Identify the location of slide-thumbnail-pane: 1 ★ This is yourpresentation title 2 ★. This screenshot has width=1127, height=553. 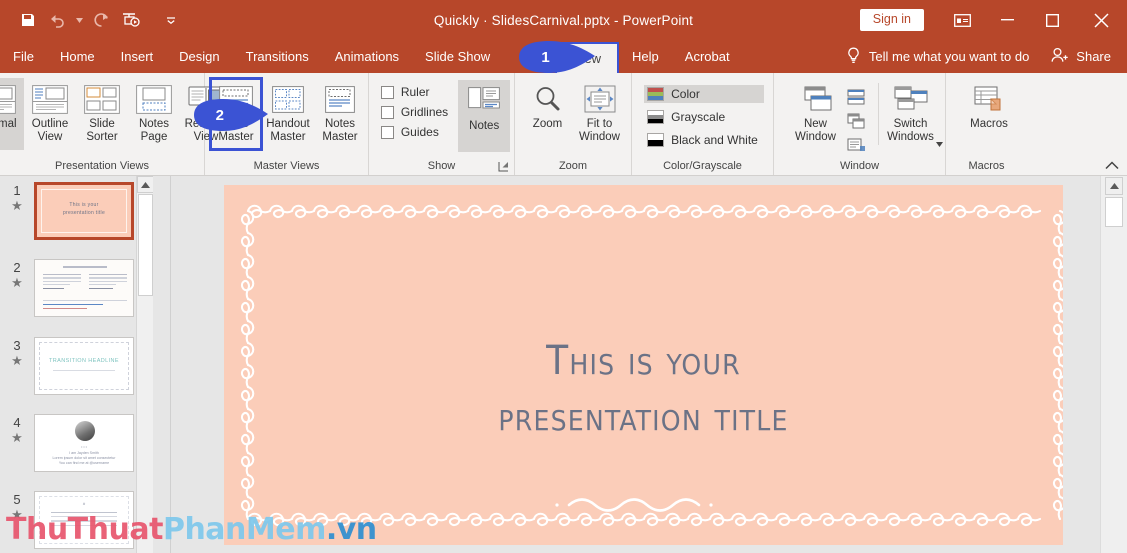
(76, 364).